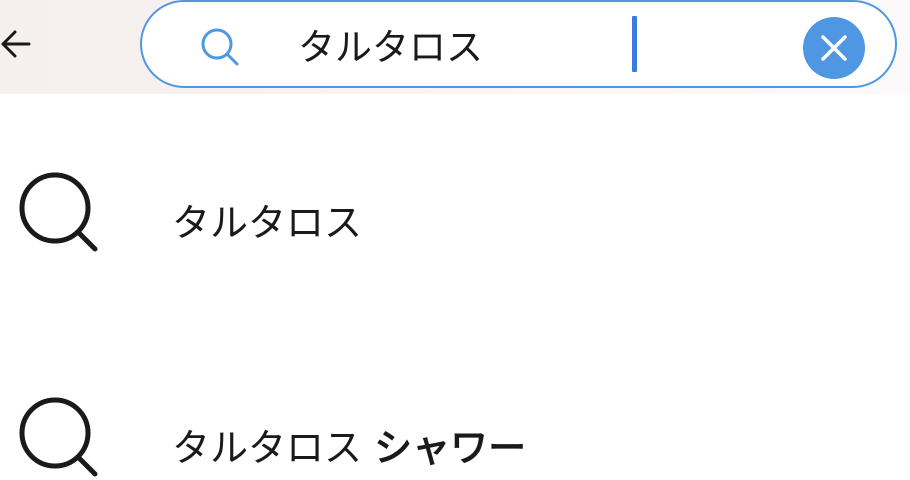 The height and width of the screenshot is (480, 910). I want to click on text-caret, so click(634, 44).